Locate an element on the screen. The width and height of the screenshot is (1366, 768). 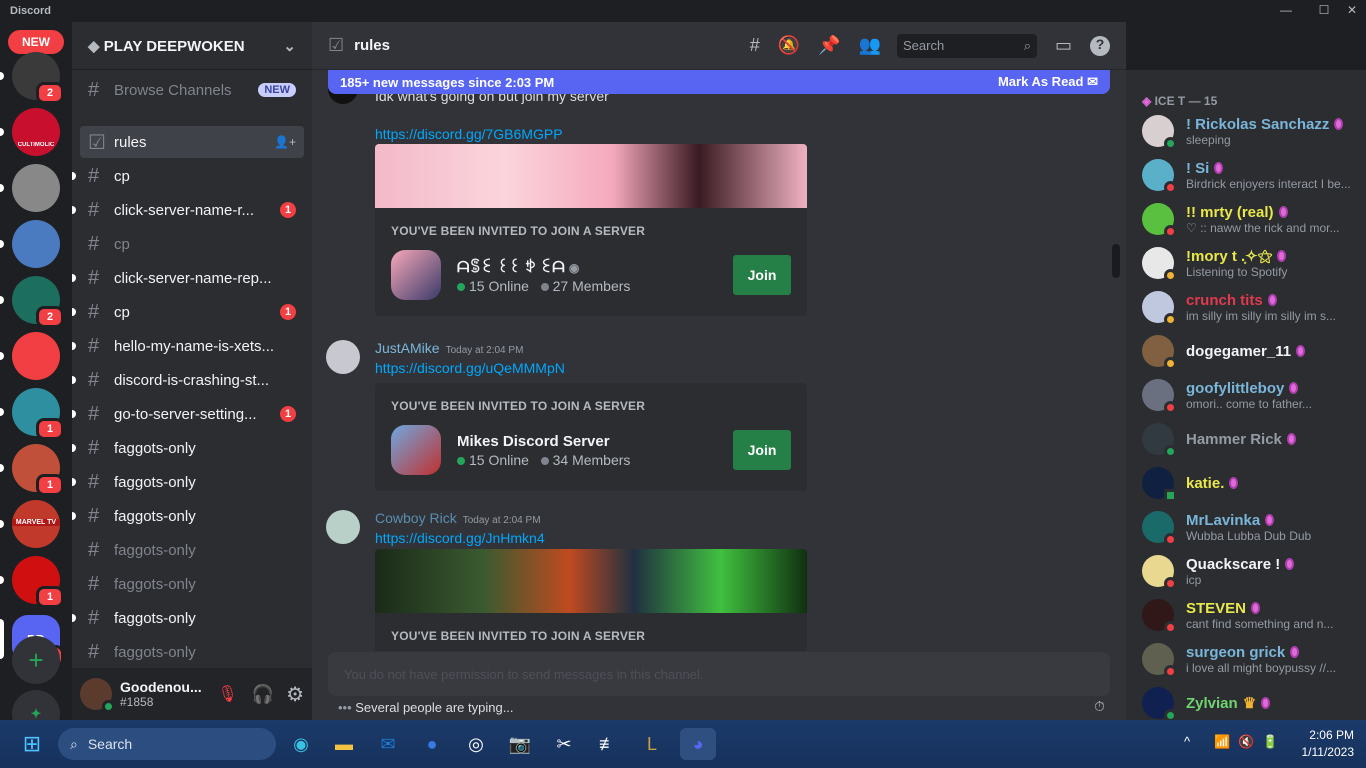
tray-chevron-icon: ^ is located at coordinates (1187, 741).